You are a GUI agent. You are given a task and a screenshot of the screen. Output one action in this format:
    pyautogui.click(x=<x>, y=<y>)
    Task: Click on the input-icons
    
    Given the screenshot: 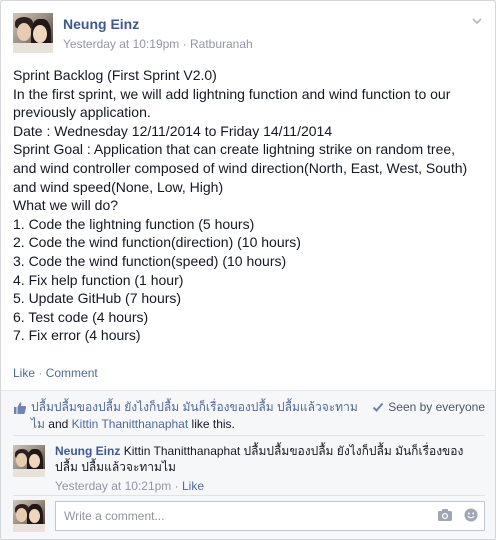 What is the action you would take?
    pyautogui.click(x=453, y=517)
    